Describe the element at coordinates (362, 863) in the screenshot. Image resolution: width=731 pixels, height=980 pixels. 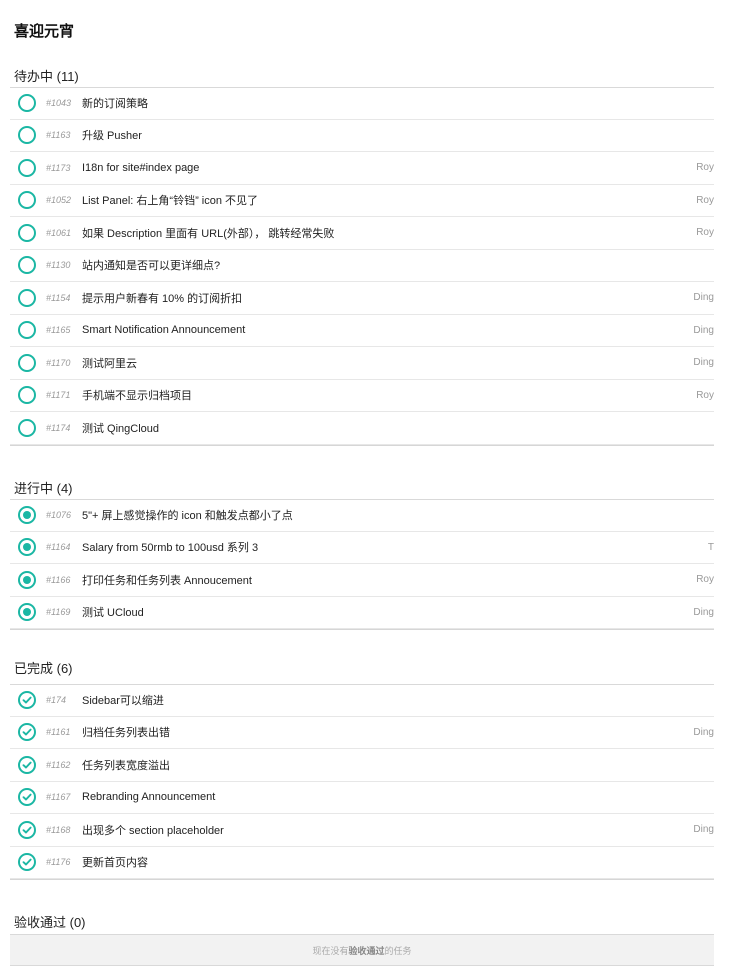
I see `task-row: #1176 更新首页内容` at that location.